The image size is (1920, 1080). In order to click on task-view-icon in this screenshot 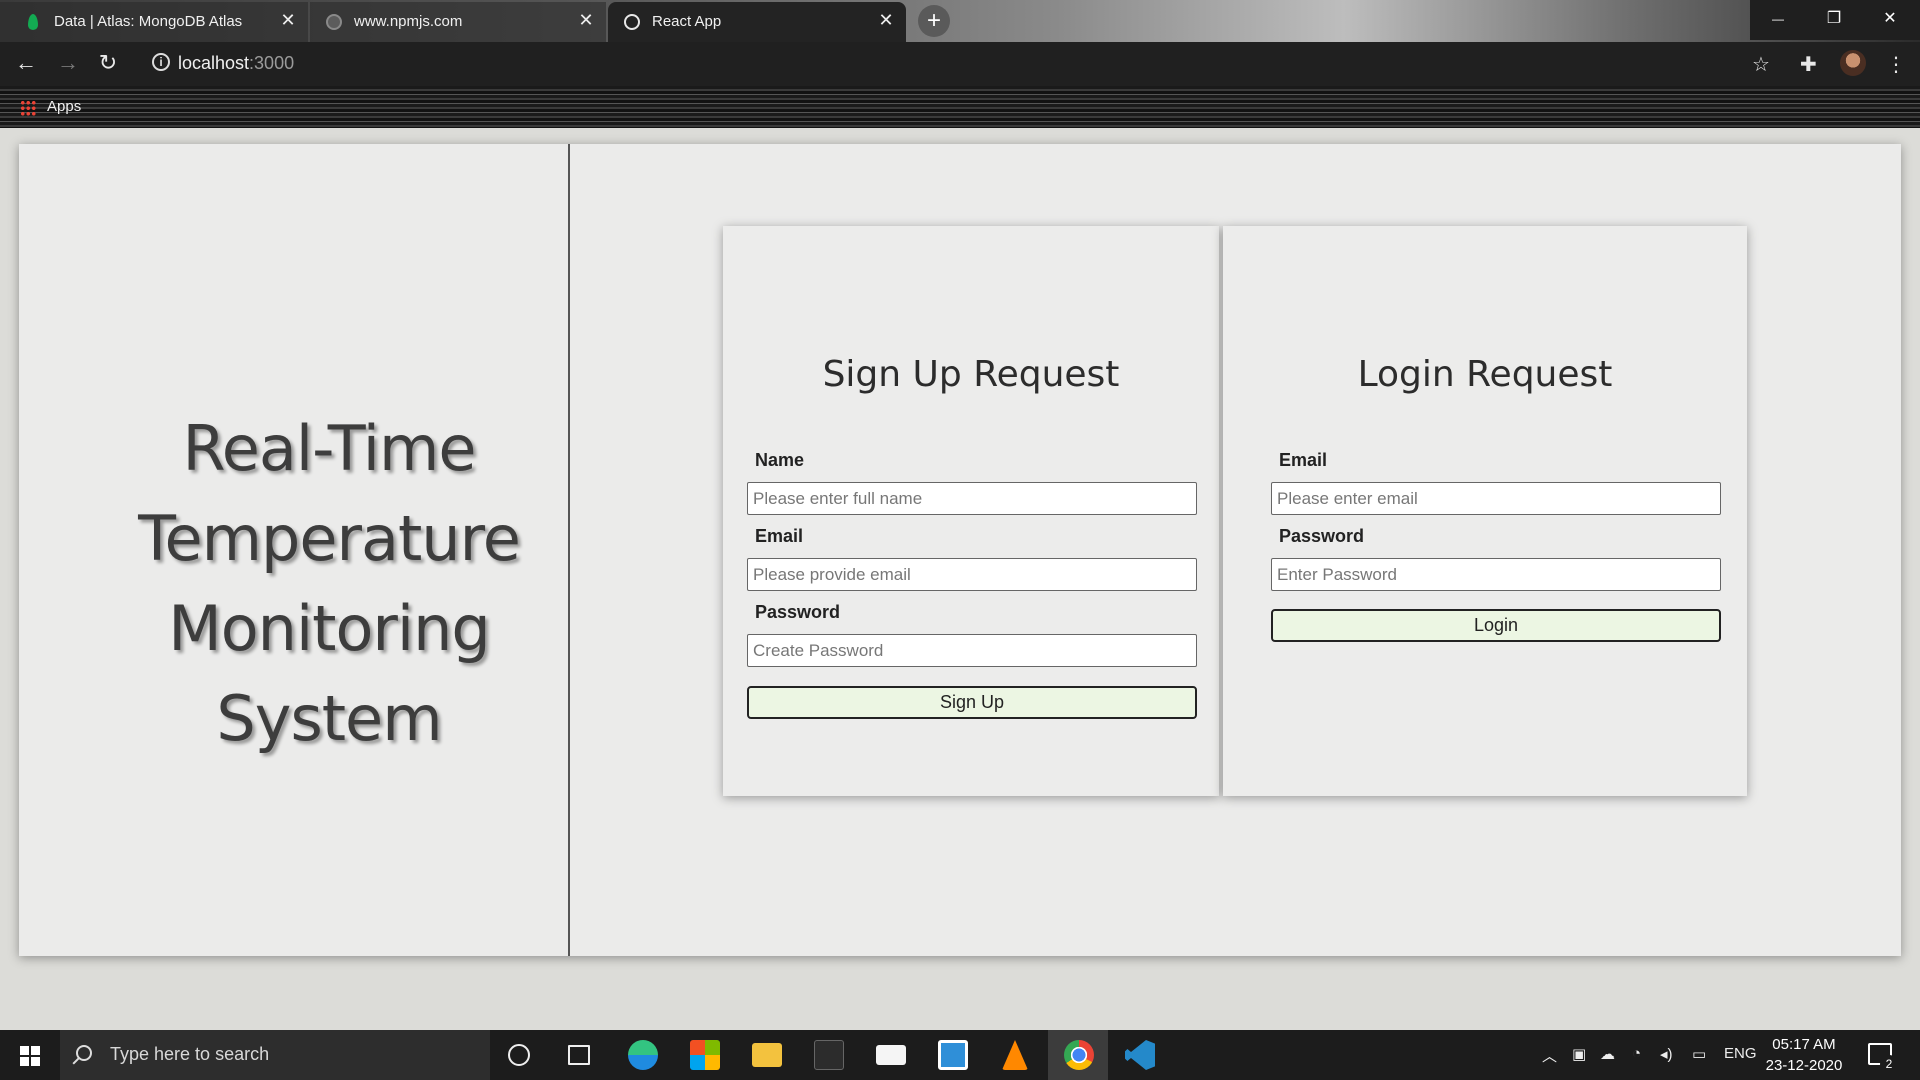, I will do `click(579, 1055)`.